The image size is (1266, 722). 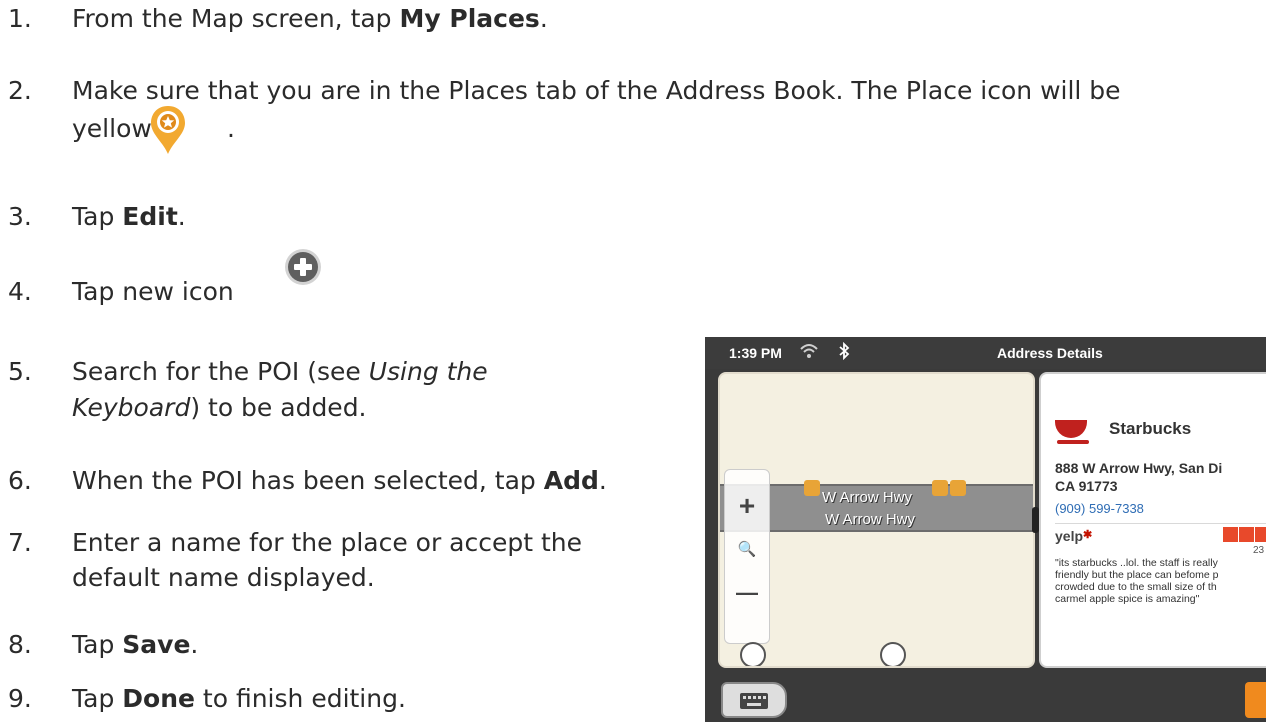 I want to click on step-text: Tap Done to finish editing., so click(x=239, y=699).